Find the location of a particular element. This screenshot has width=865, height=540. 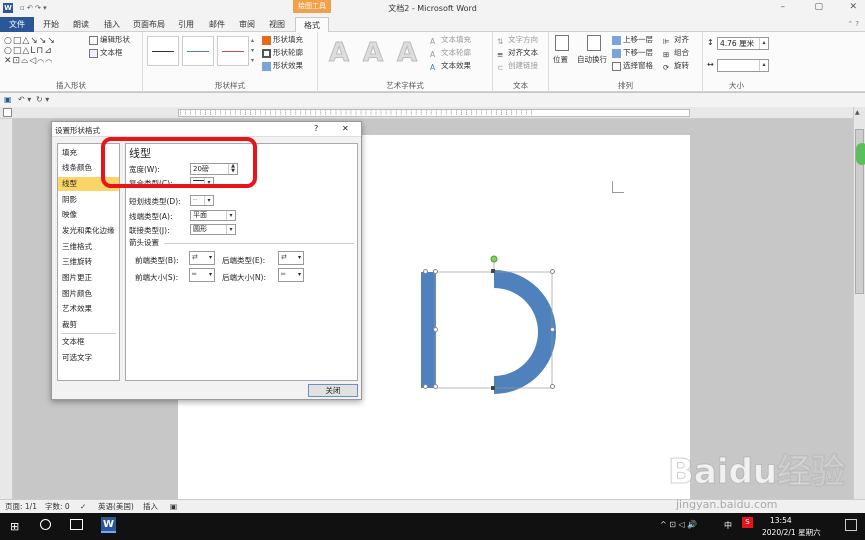

word-taskbar-icon: W is located at coordinates (108, 525).